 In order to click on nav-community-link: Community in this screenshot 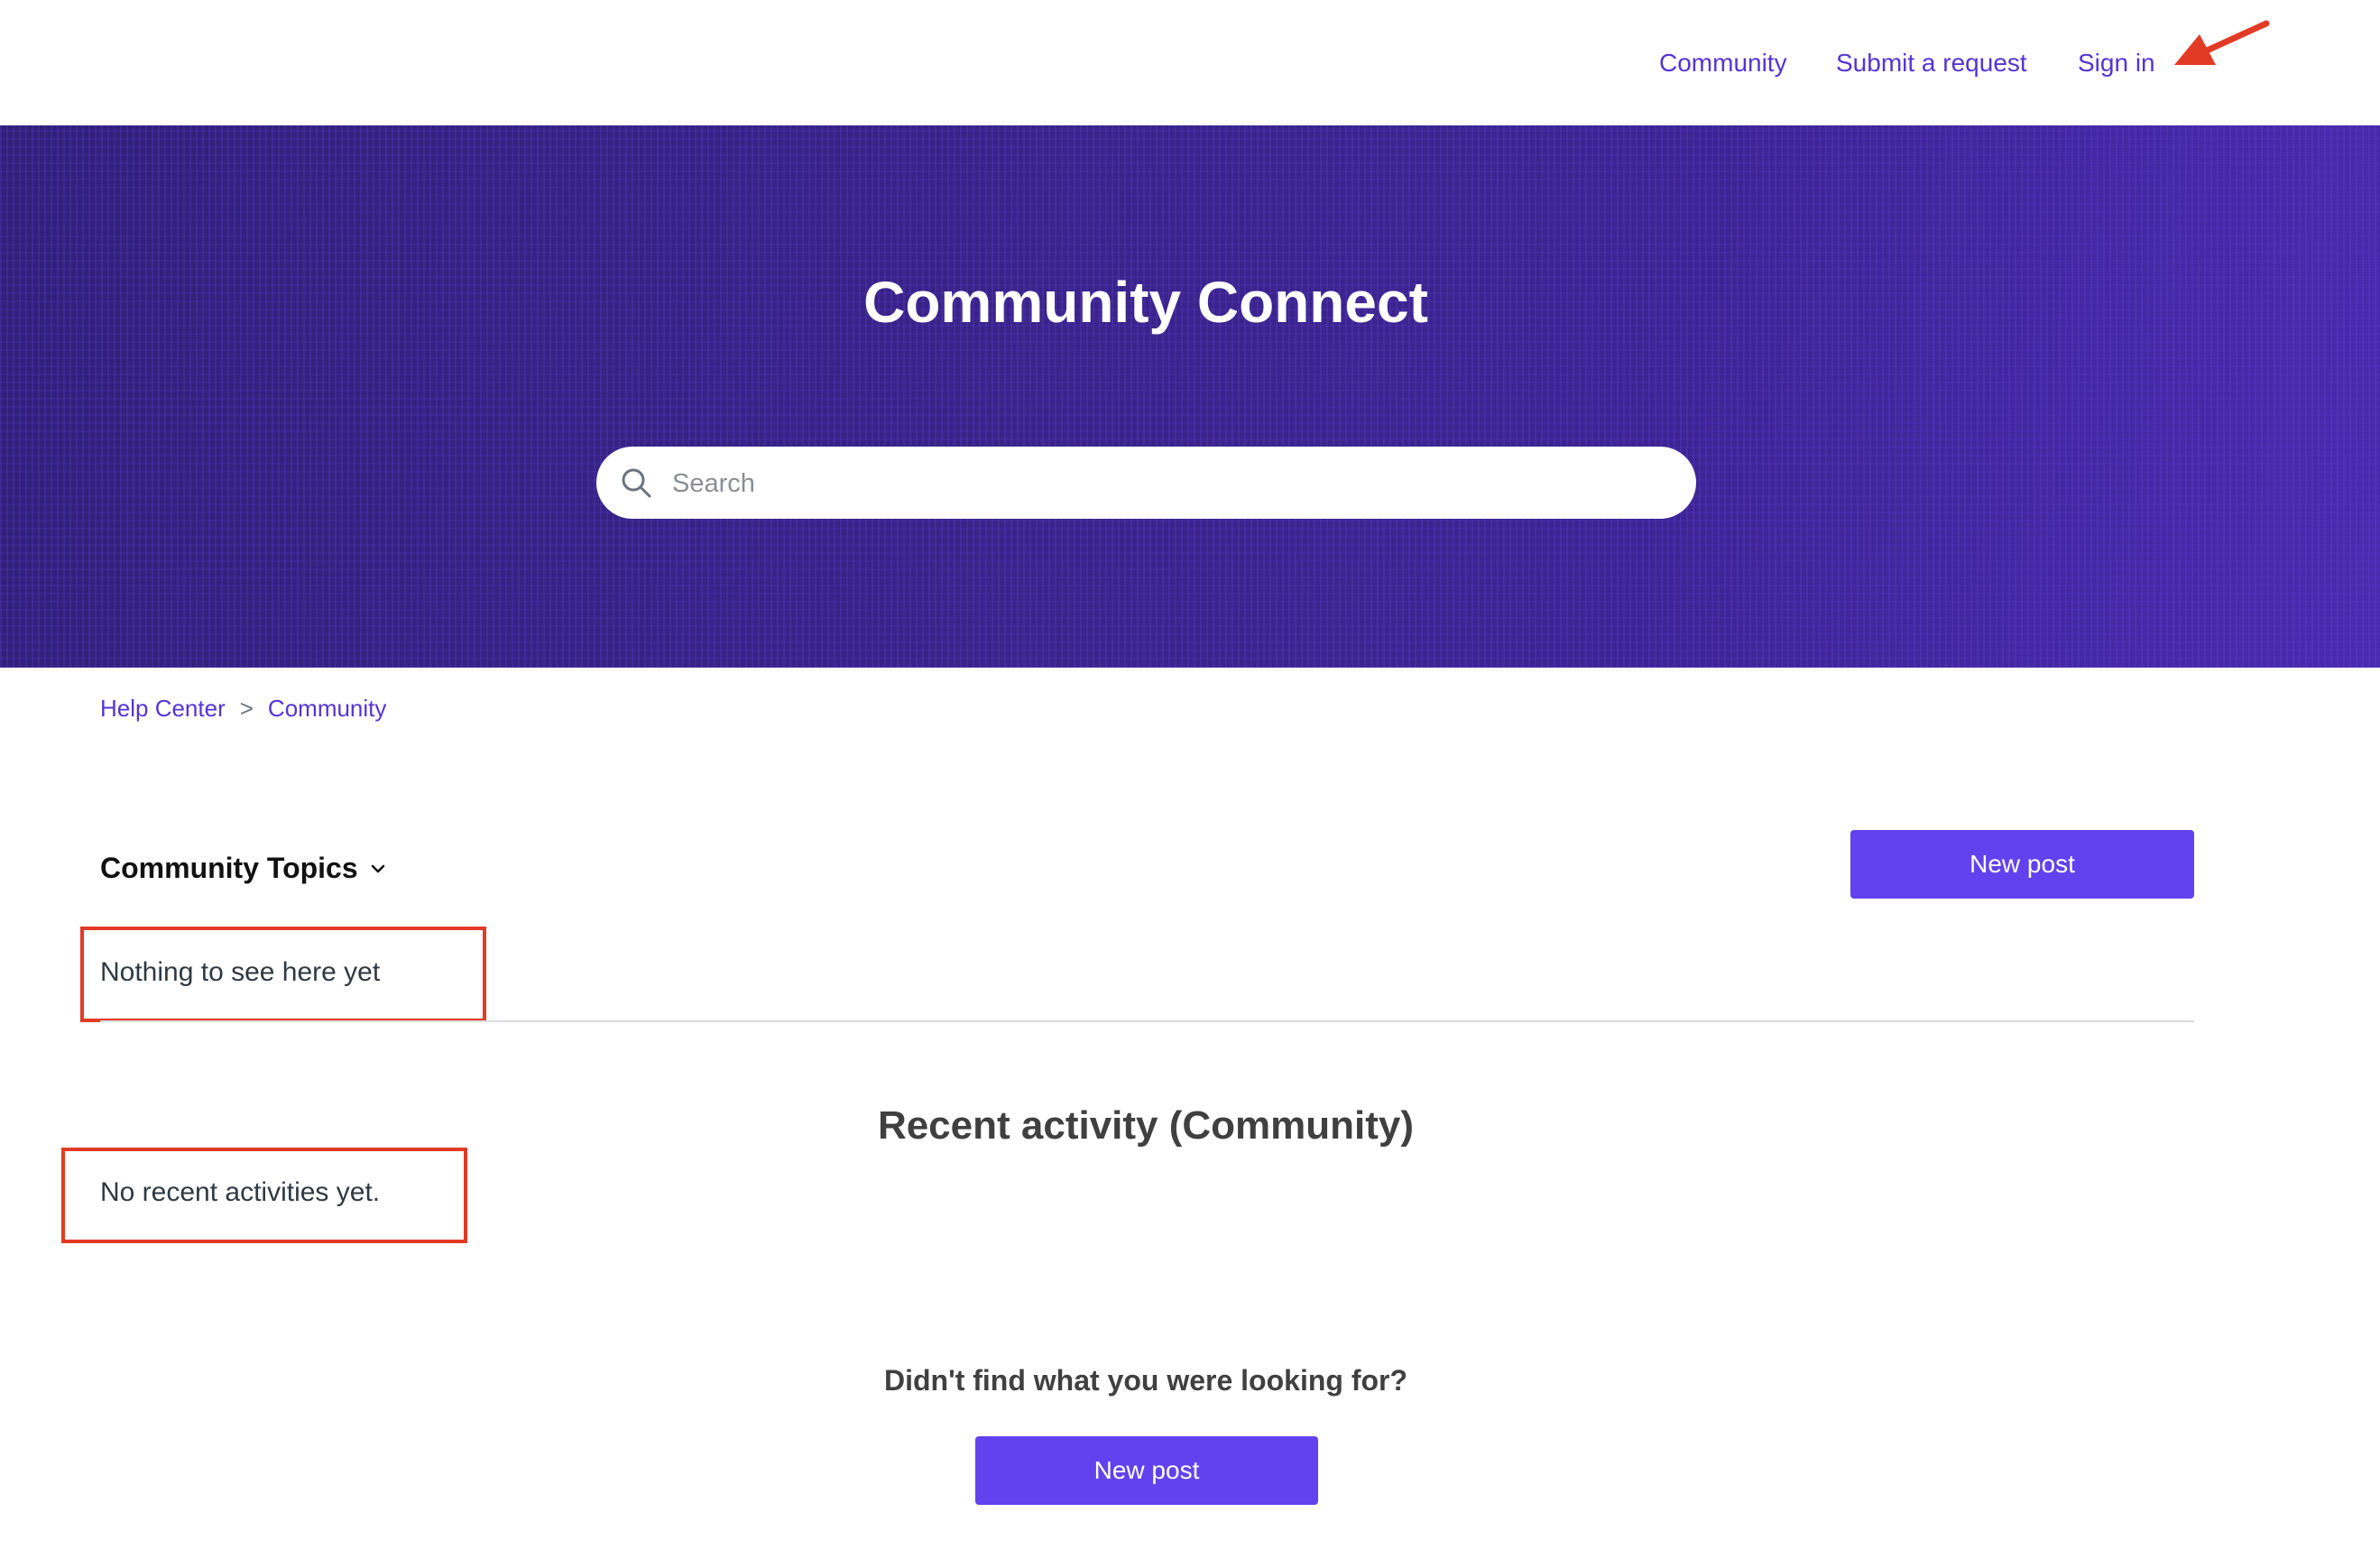, I will do `click(1723, 63)`.